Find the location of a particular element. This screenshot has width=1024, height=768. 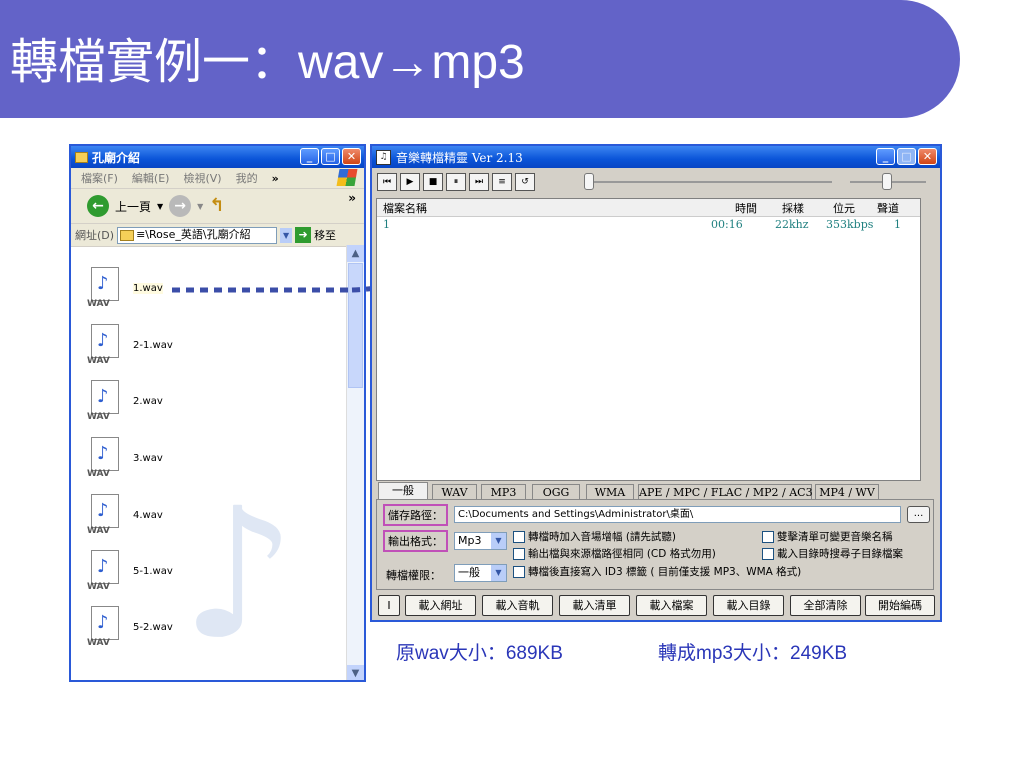

tab-mp3: MP3 is located at coordinates (503, 491).